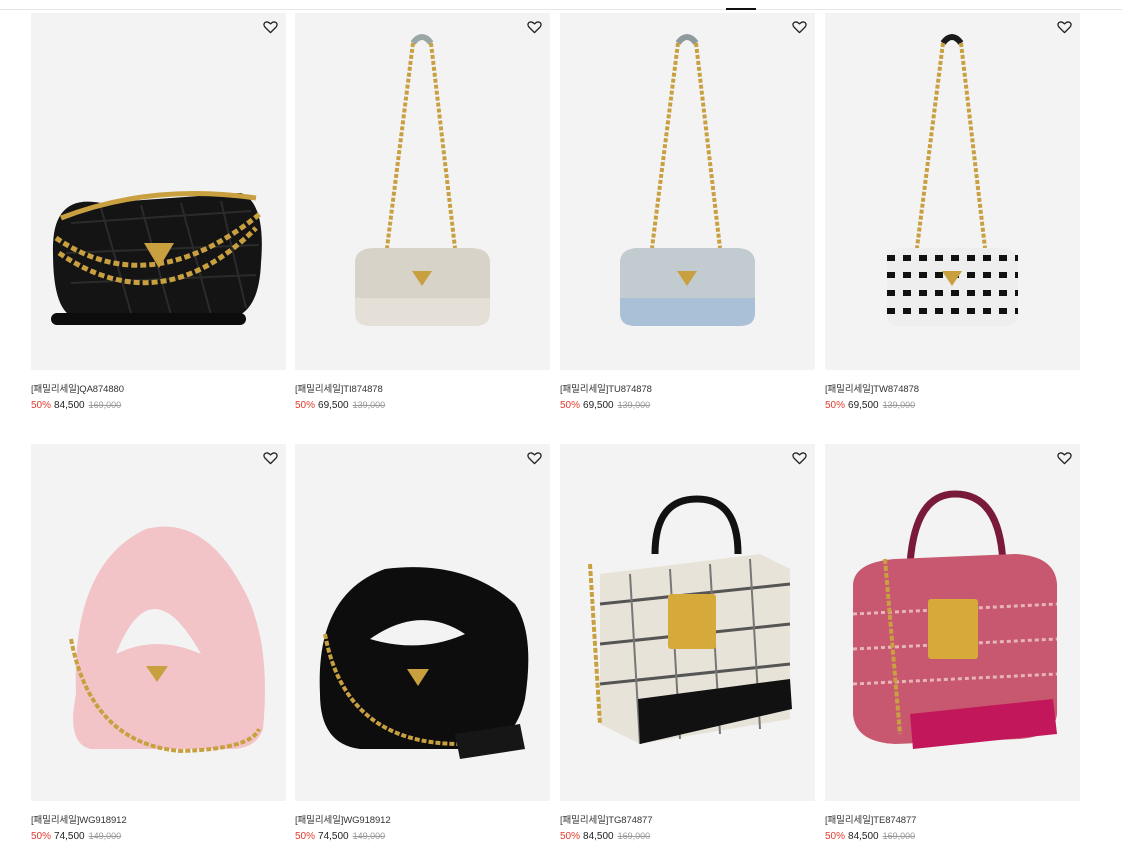 The image size is (1122, 851). Describe the element at coordinates (157, 258) in the screenshot. I see `quilted-belt-bag-image` at that location.